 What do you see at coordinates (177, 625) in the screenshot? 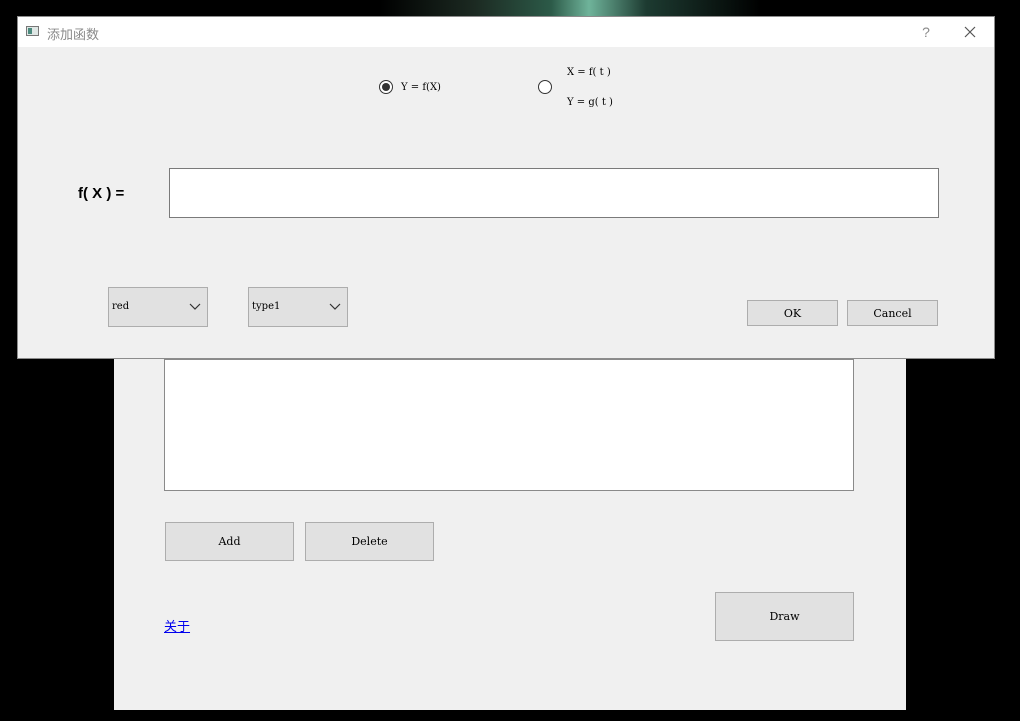
I see `about-link: 关于` at bounding box center [177, 625].